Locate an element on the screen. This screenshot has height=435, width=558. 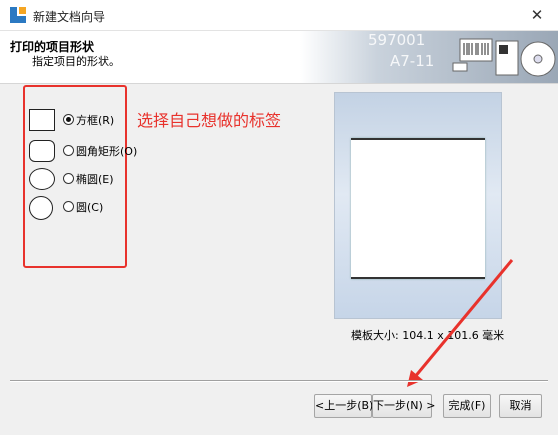
title-bar: 新建文档向导 ✕ is located at coordinates (279, 15).